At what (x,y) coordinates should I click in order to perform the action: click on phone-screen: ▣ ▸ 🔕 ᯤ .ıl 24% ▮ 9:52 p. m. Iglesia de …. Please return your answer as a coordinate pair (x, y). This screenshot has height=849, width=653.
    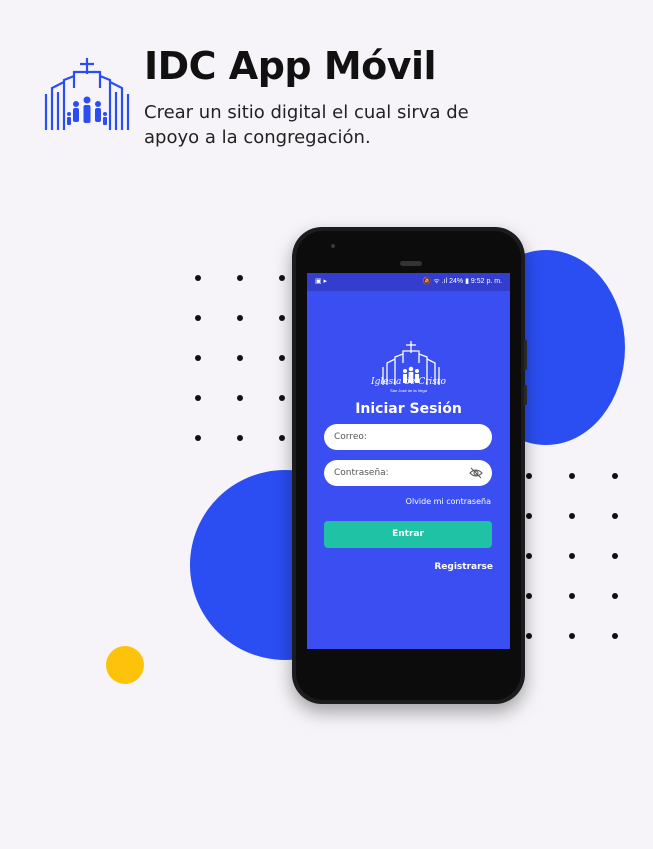
    Looking at the image, I should click on (408, 461).